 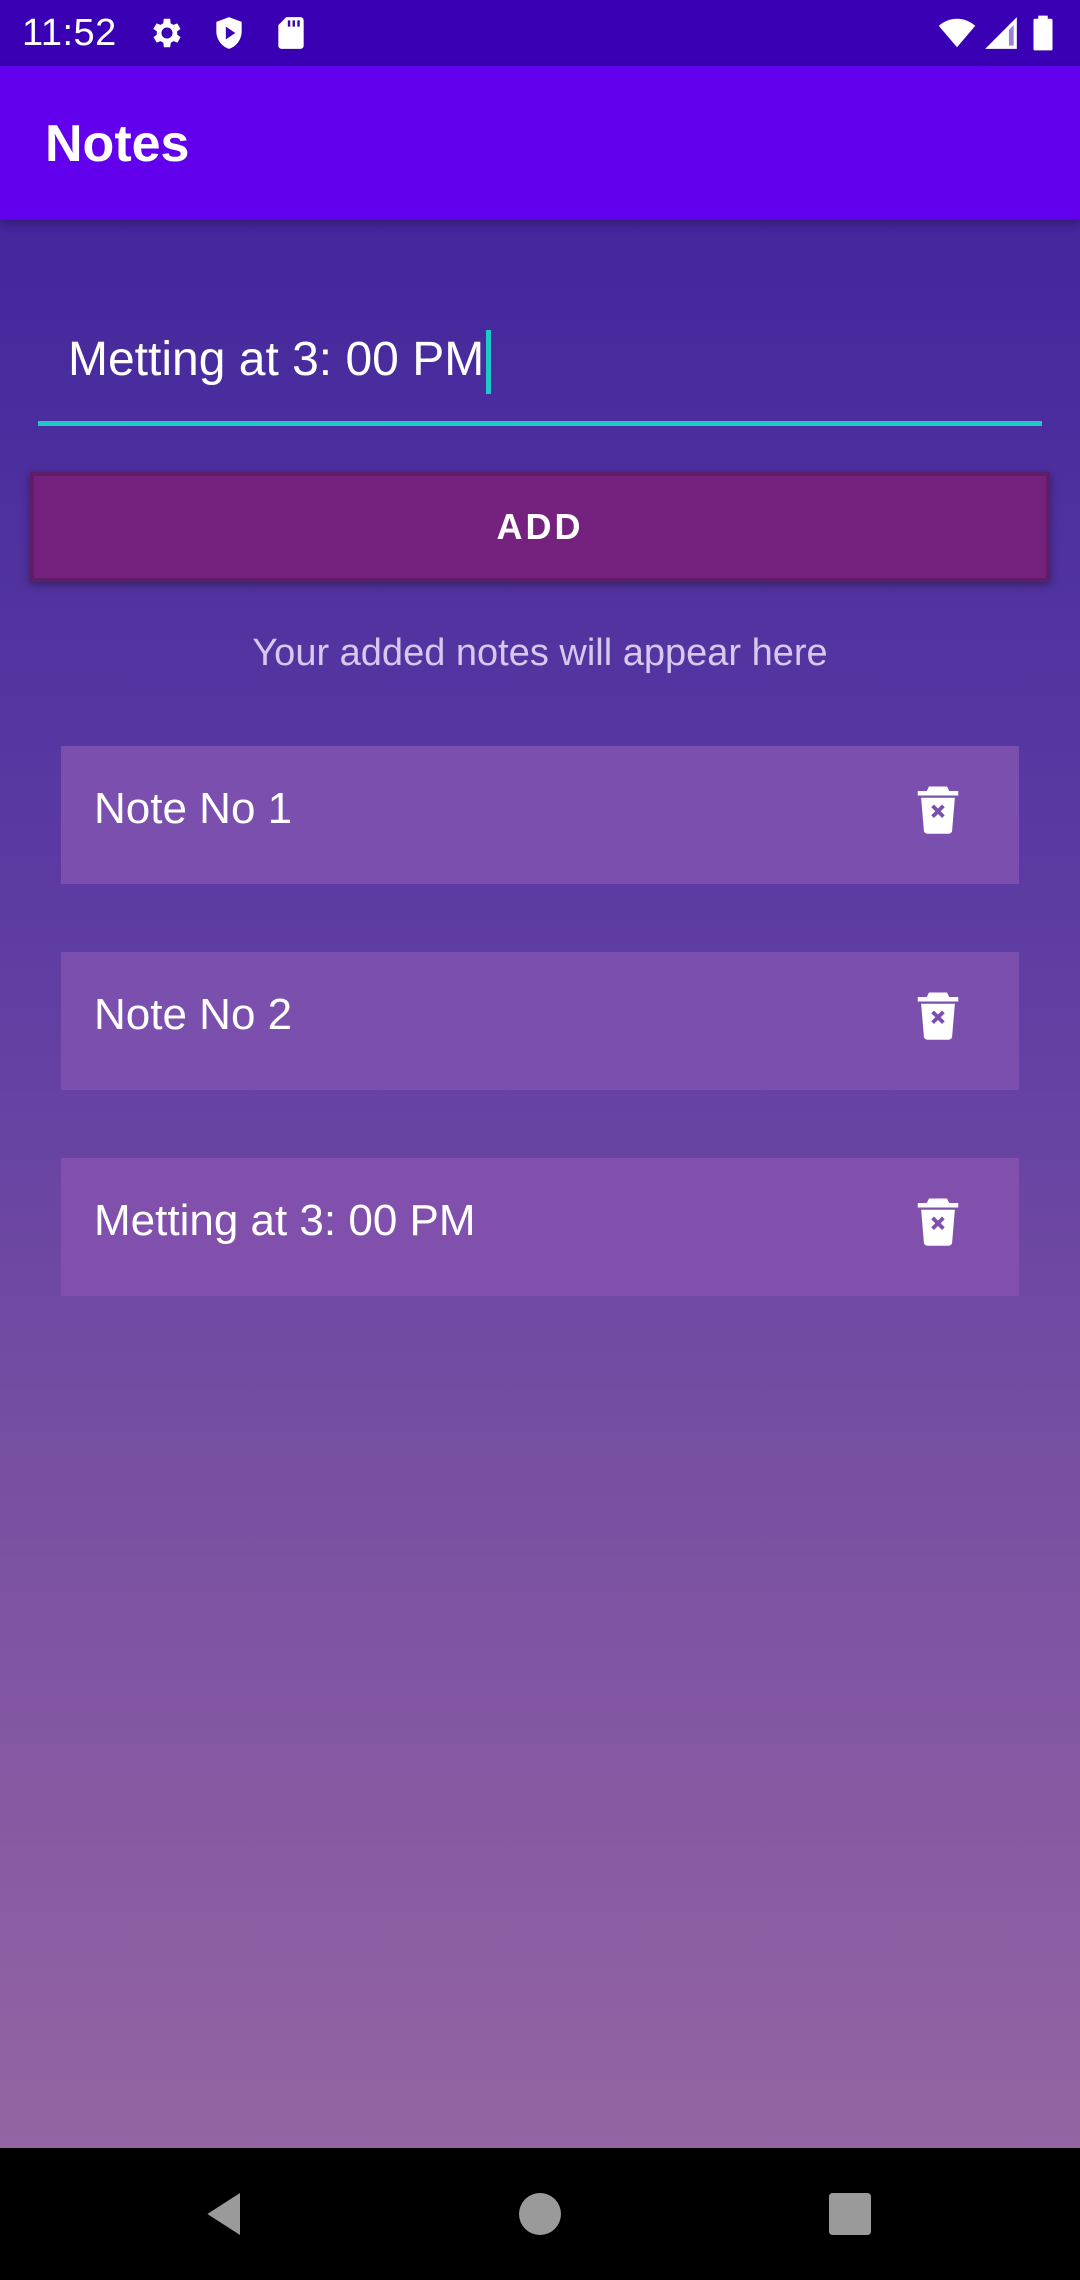 I want to click on shield-icon, so click(x=229, y=33).